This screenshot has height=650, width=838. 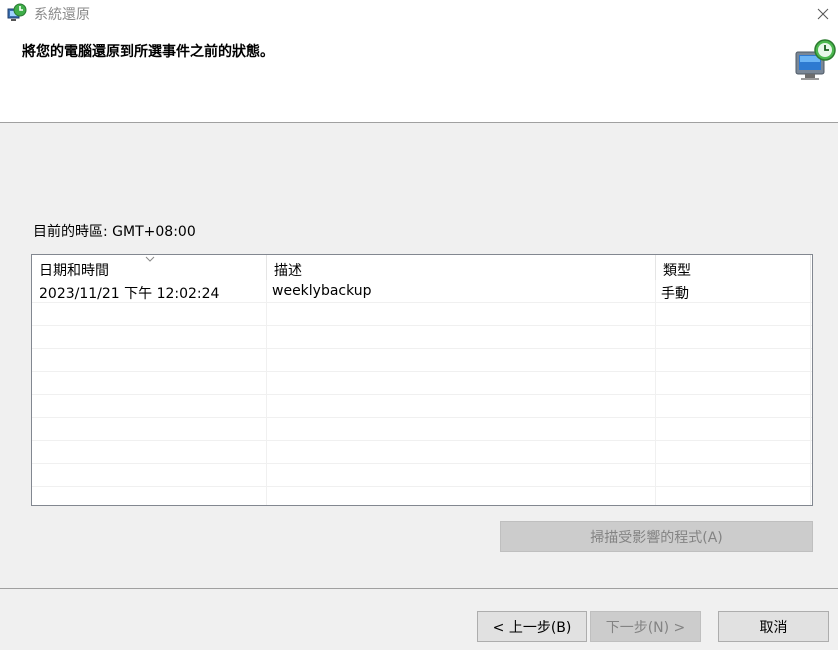 I want to click on scan-affected-programs-button: 掃描受影響的程式(A), so click(x=656, y=536).